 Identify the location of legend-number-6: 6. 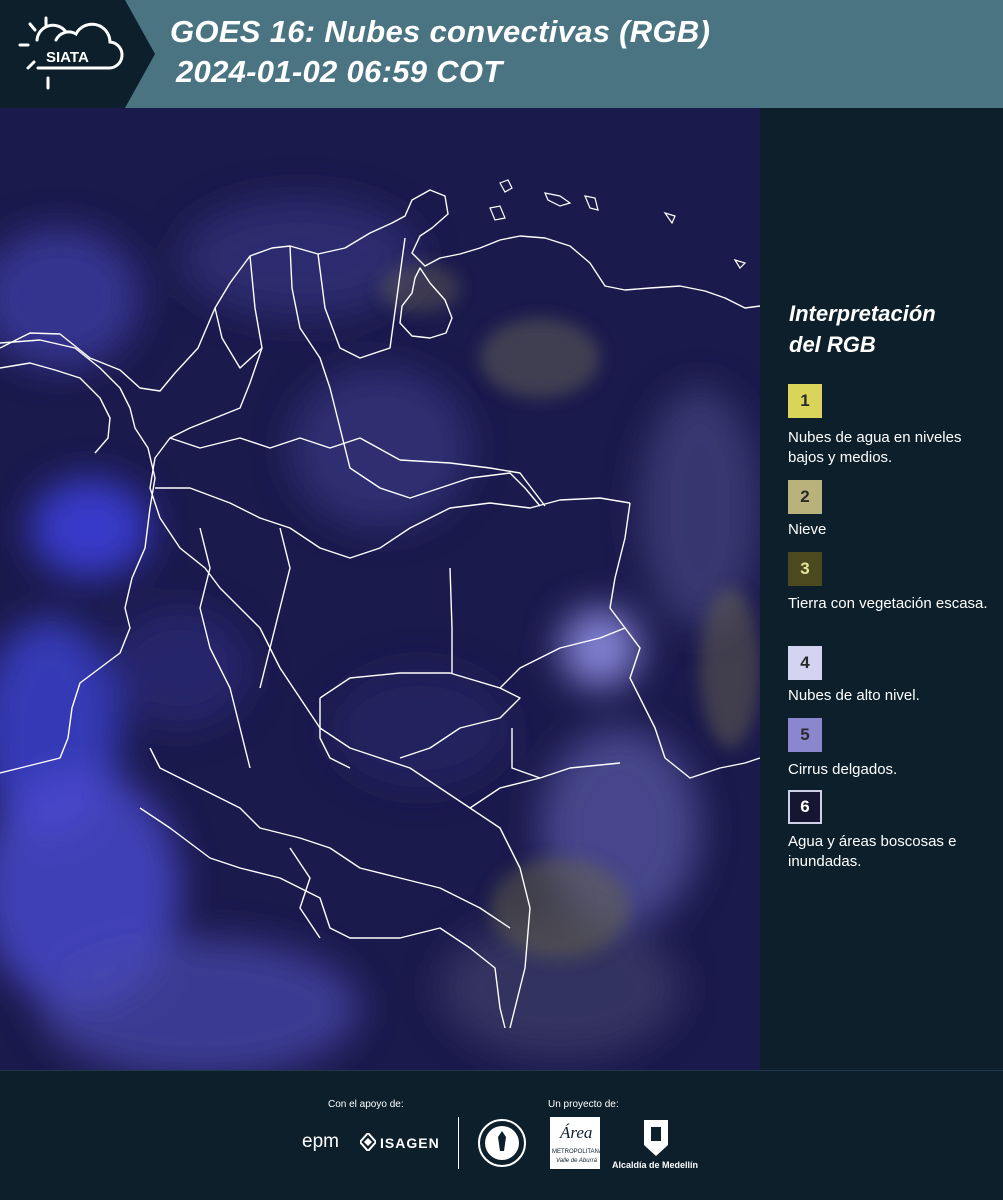
(805, 806).